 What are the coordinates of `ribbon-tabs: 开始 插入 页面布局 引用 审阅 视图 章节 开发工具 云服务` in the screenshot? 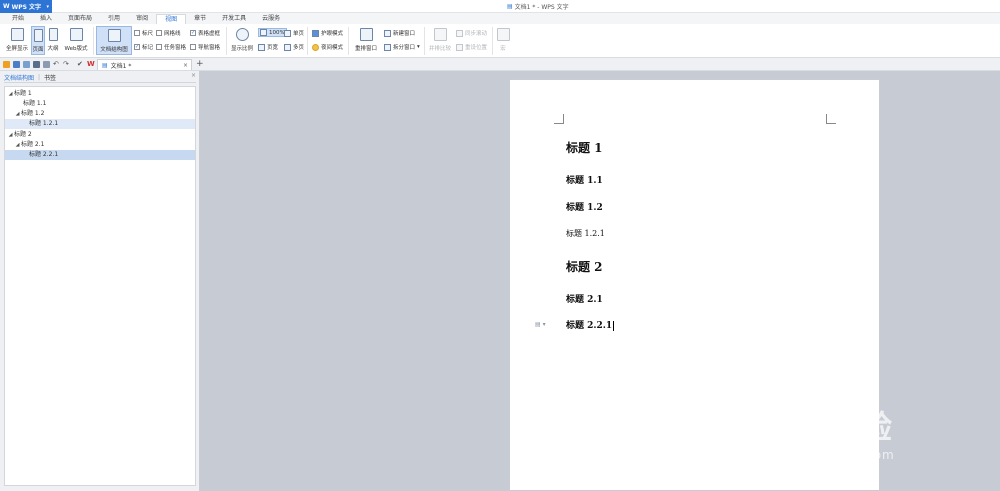 It's located at (500, 18).